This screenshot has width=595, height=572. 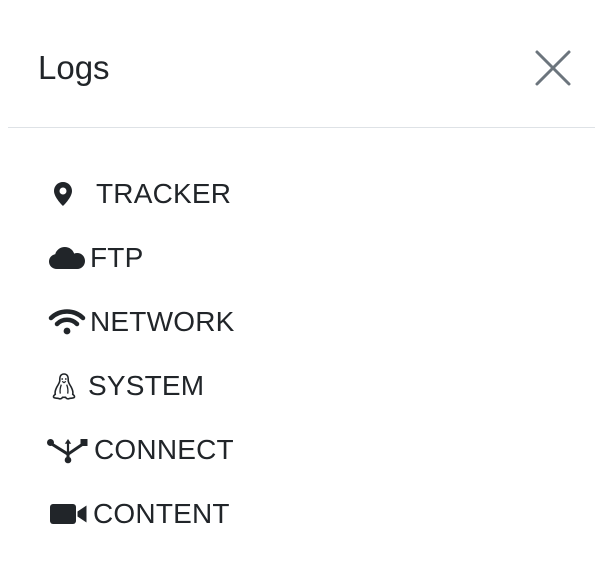 What do you see at coordinates (68, 450) in the screenshot?
I see `usb-icon` at bounding box center [68, 450].